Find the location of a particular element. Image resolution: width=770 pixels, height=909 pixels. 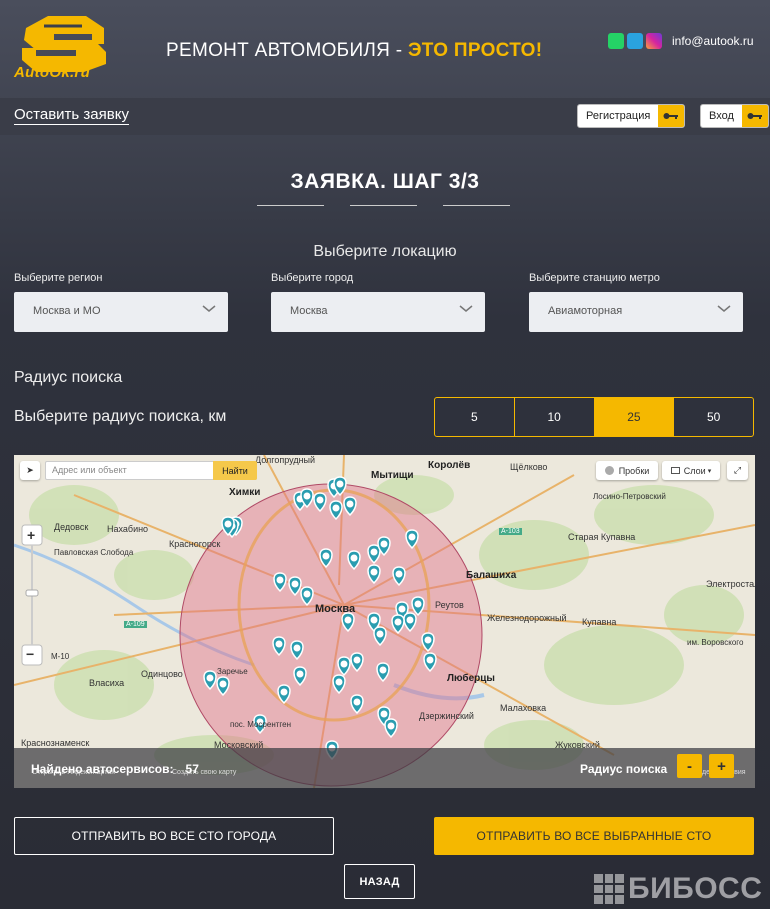

place-label: Краснознаменск is located at coordinates (55, 743).